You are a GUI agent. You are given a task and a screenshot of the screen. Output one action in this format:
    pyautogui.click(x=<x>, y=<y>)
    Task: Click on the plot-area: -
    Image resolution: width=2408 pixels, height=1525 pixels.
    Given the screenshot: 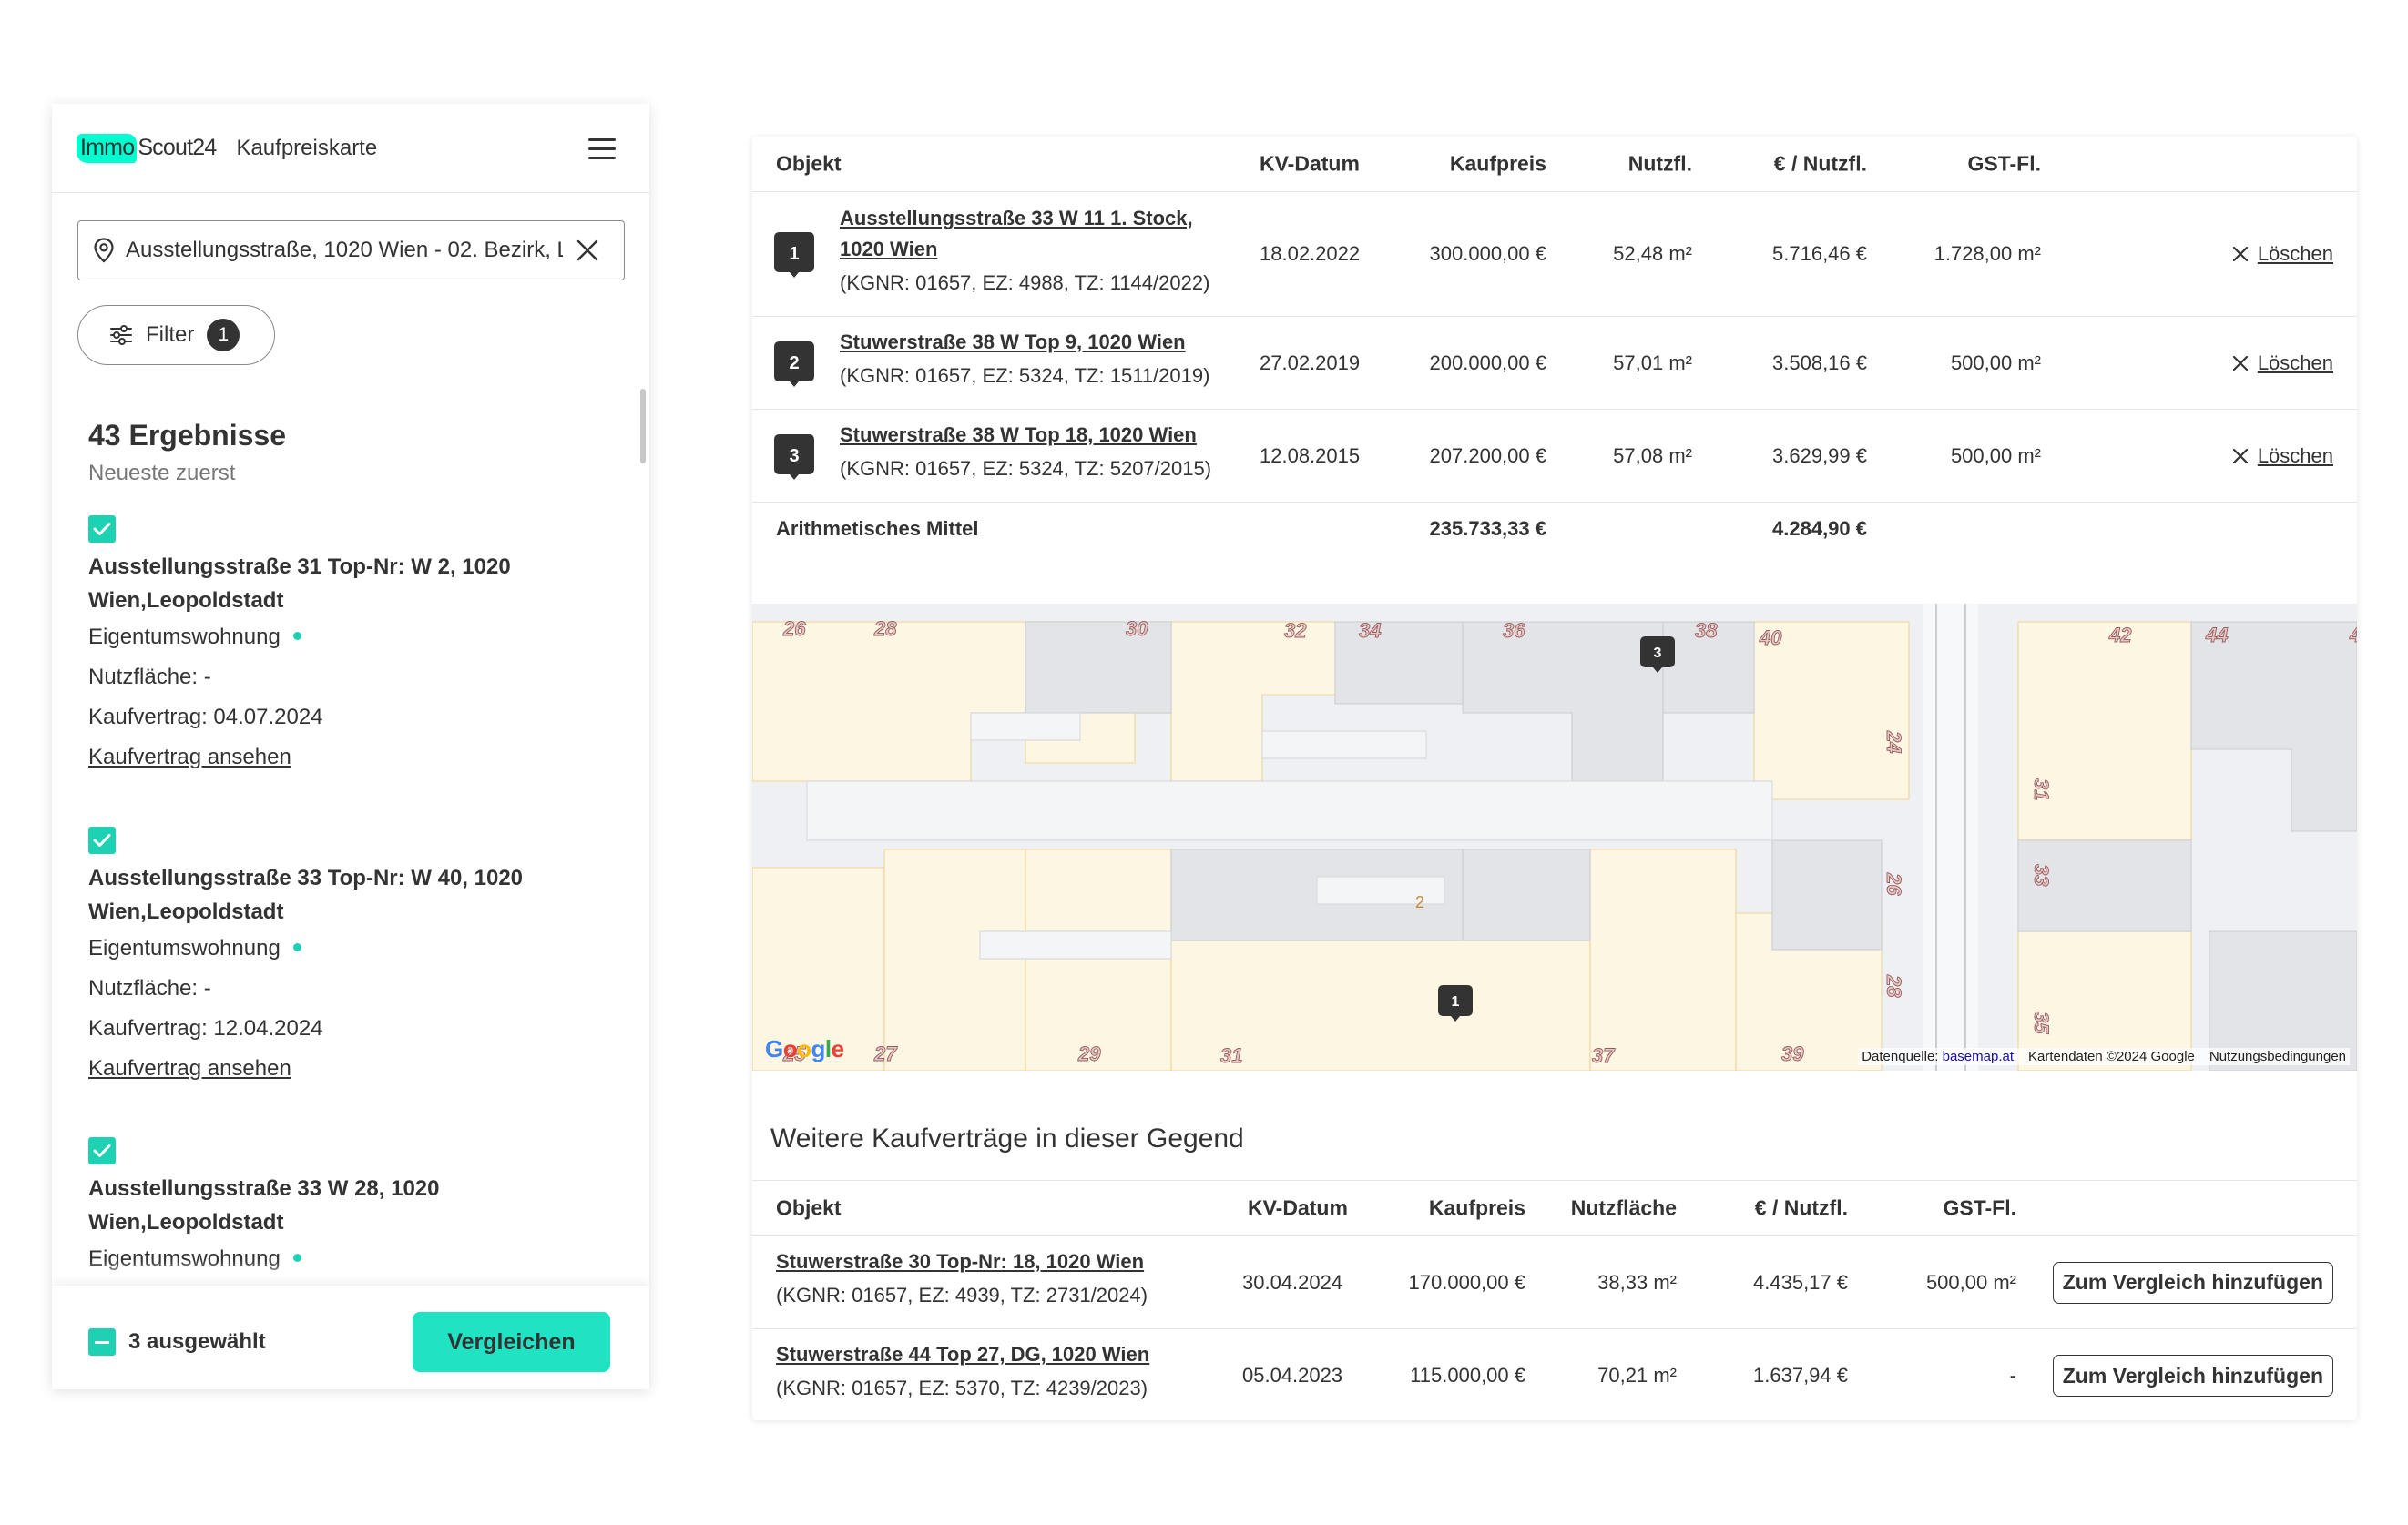 What is the action you would take?
    pyautogui.click(x=2012, y=1375)
    